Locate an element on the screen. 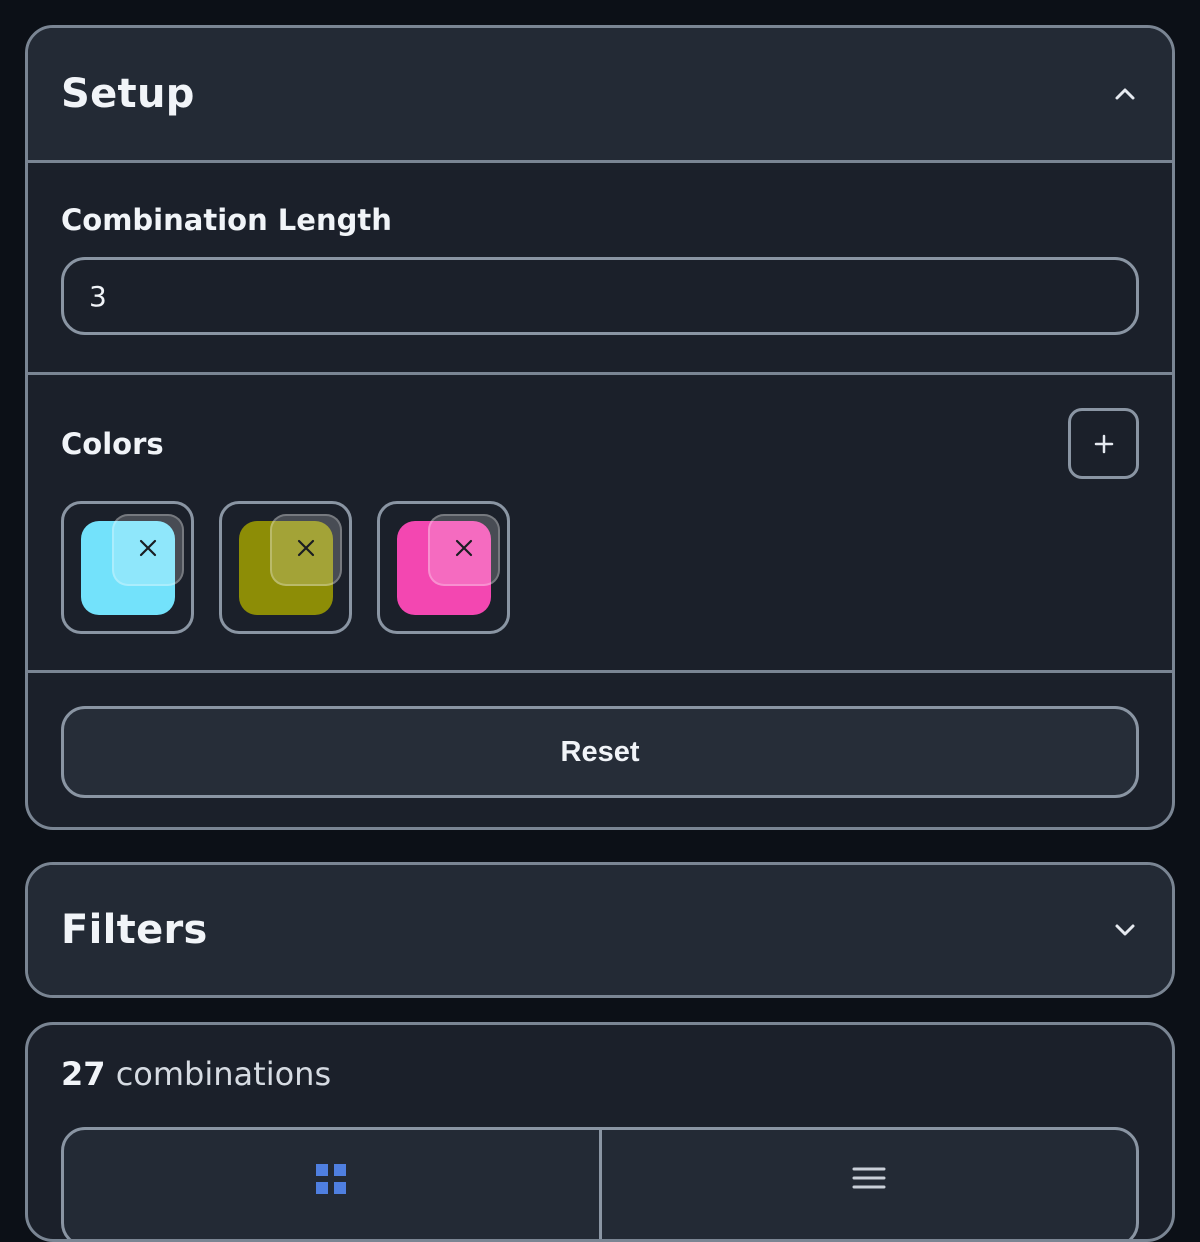  combination-count-suffix: combinations is located at coordinates (223, 1074).